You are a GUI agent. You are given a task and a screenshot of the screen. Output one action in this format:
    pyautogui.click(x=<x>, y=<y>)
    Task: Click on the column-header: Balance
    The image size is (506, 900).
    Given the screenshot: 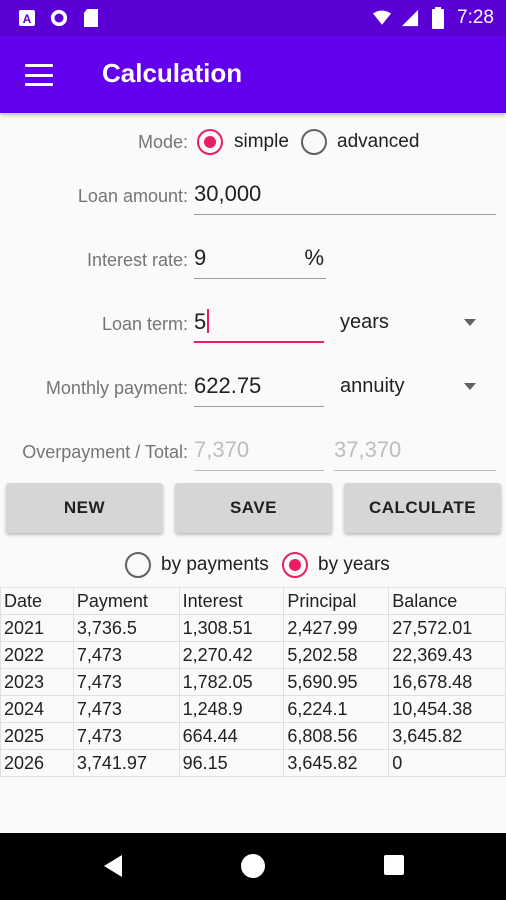 What is the action you would take?
    pyautogui.click(x=447, y=601)
    